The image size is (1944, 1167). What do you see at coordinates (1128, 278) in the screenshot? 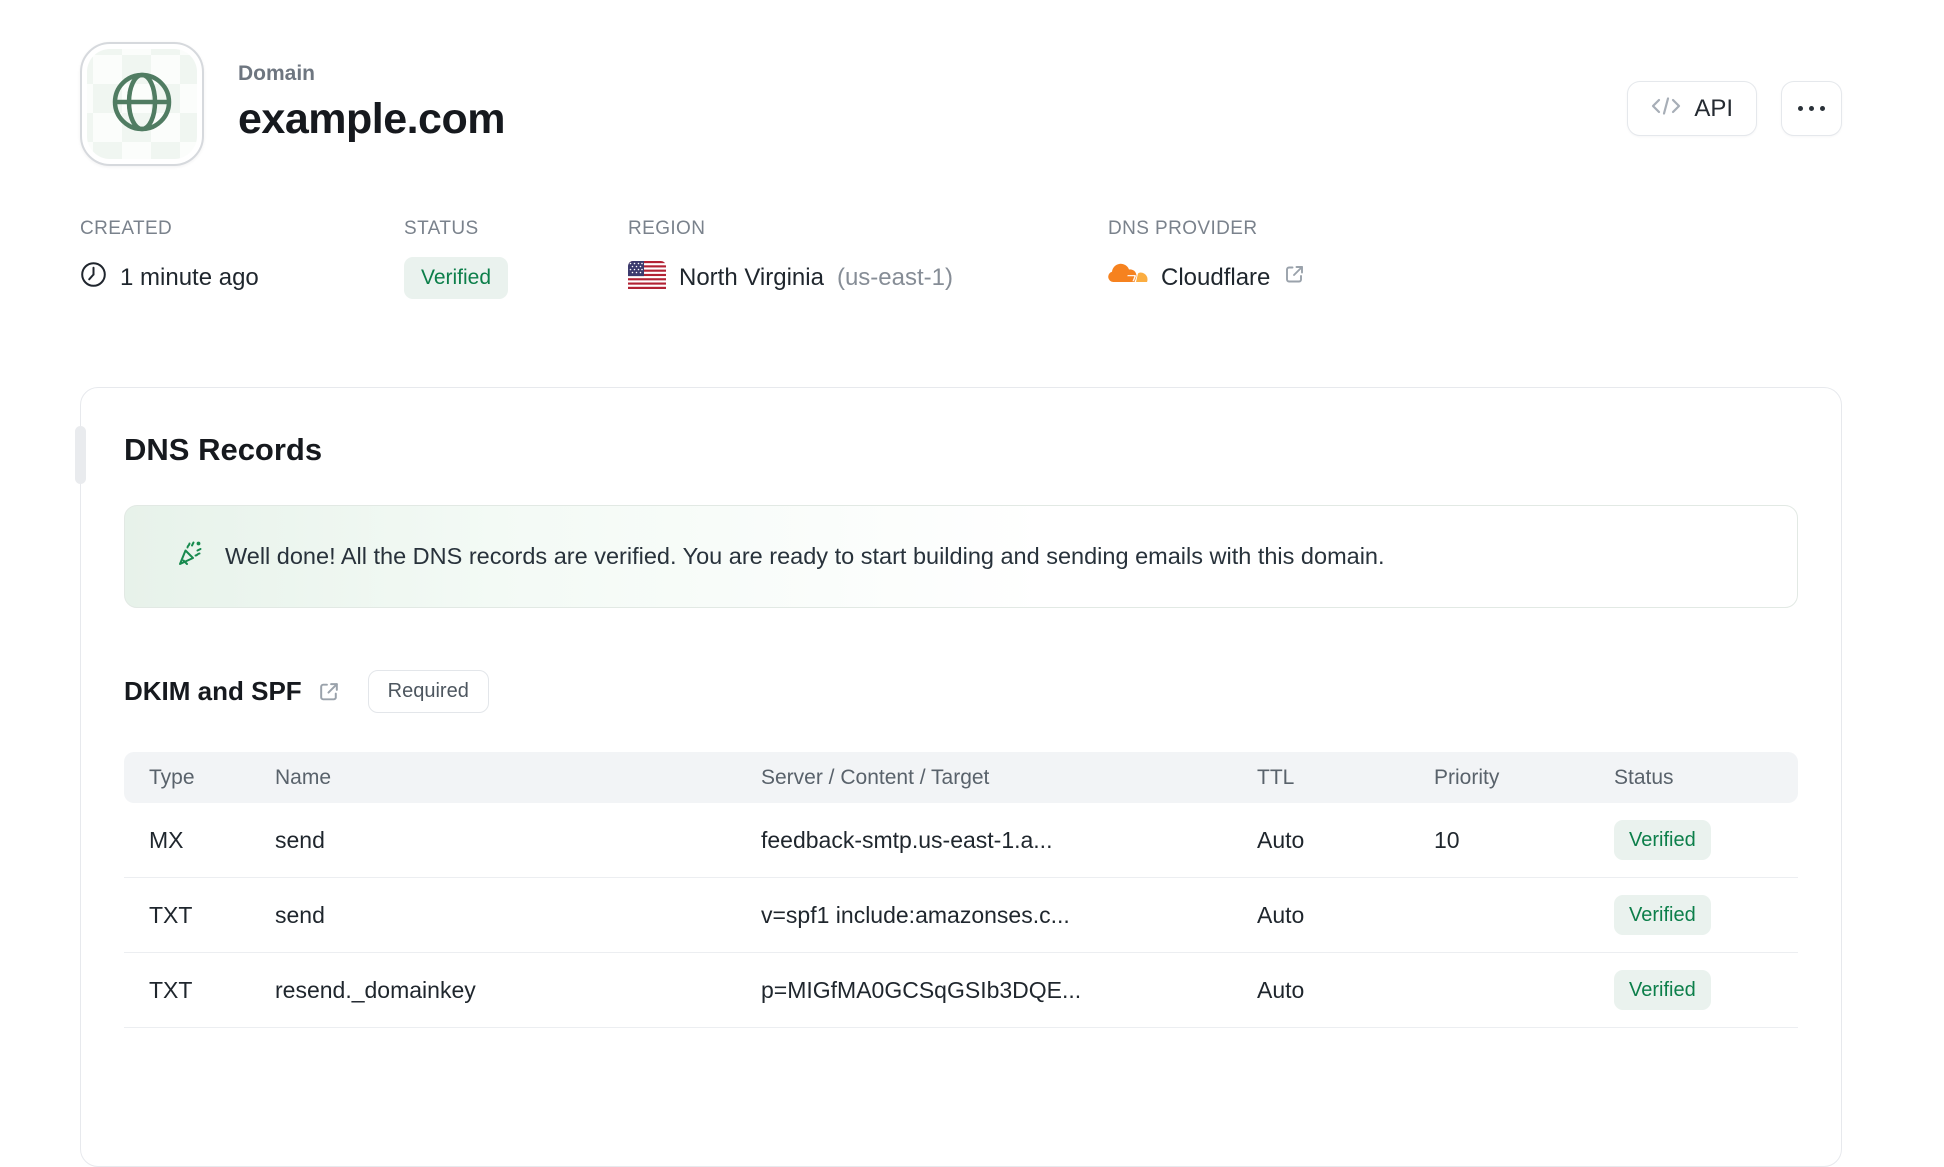
I see `cloudflare-icon` at bounding box center [1128, 278].